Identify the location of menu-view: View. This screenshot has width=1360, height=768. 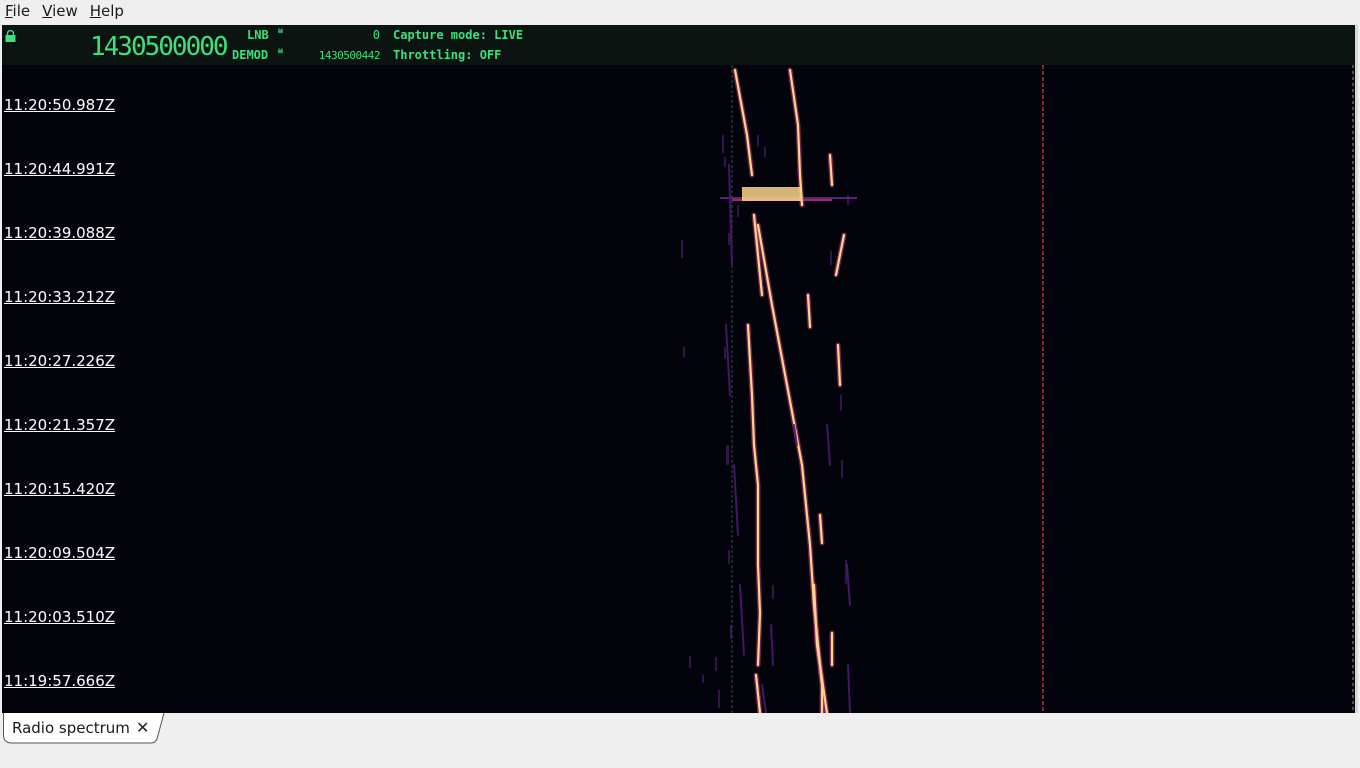
(60, 11).